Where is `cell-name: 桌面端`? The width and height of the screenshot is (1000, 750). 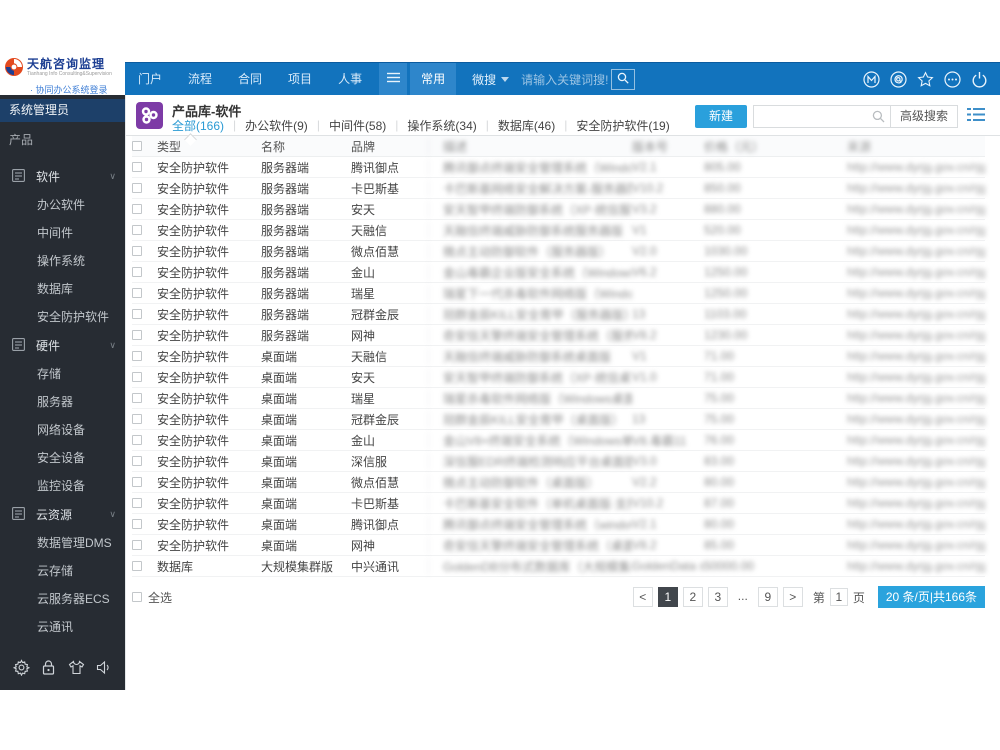 cell-name: 桌面端 is located at coordinates (279, 545).